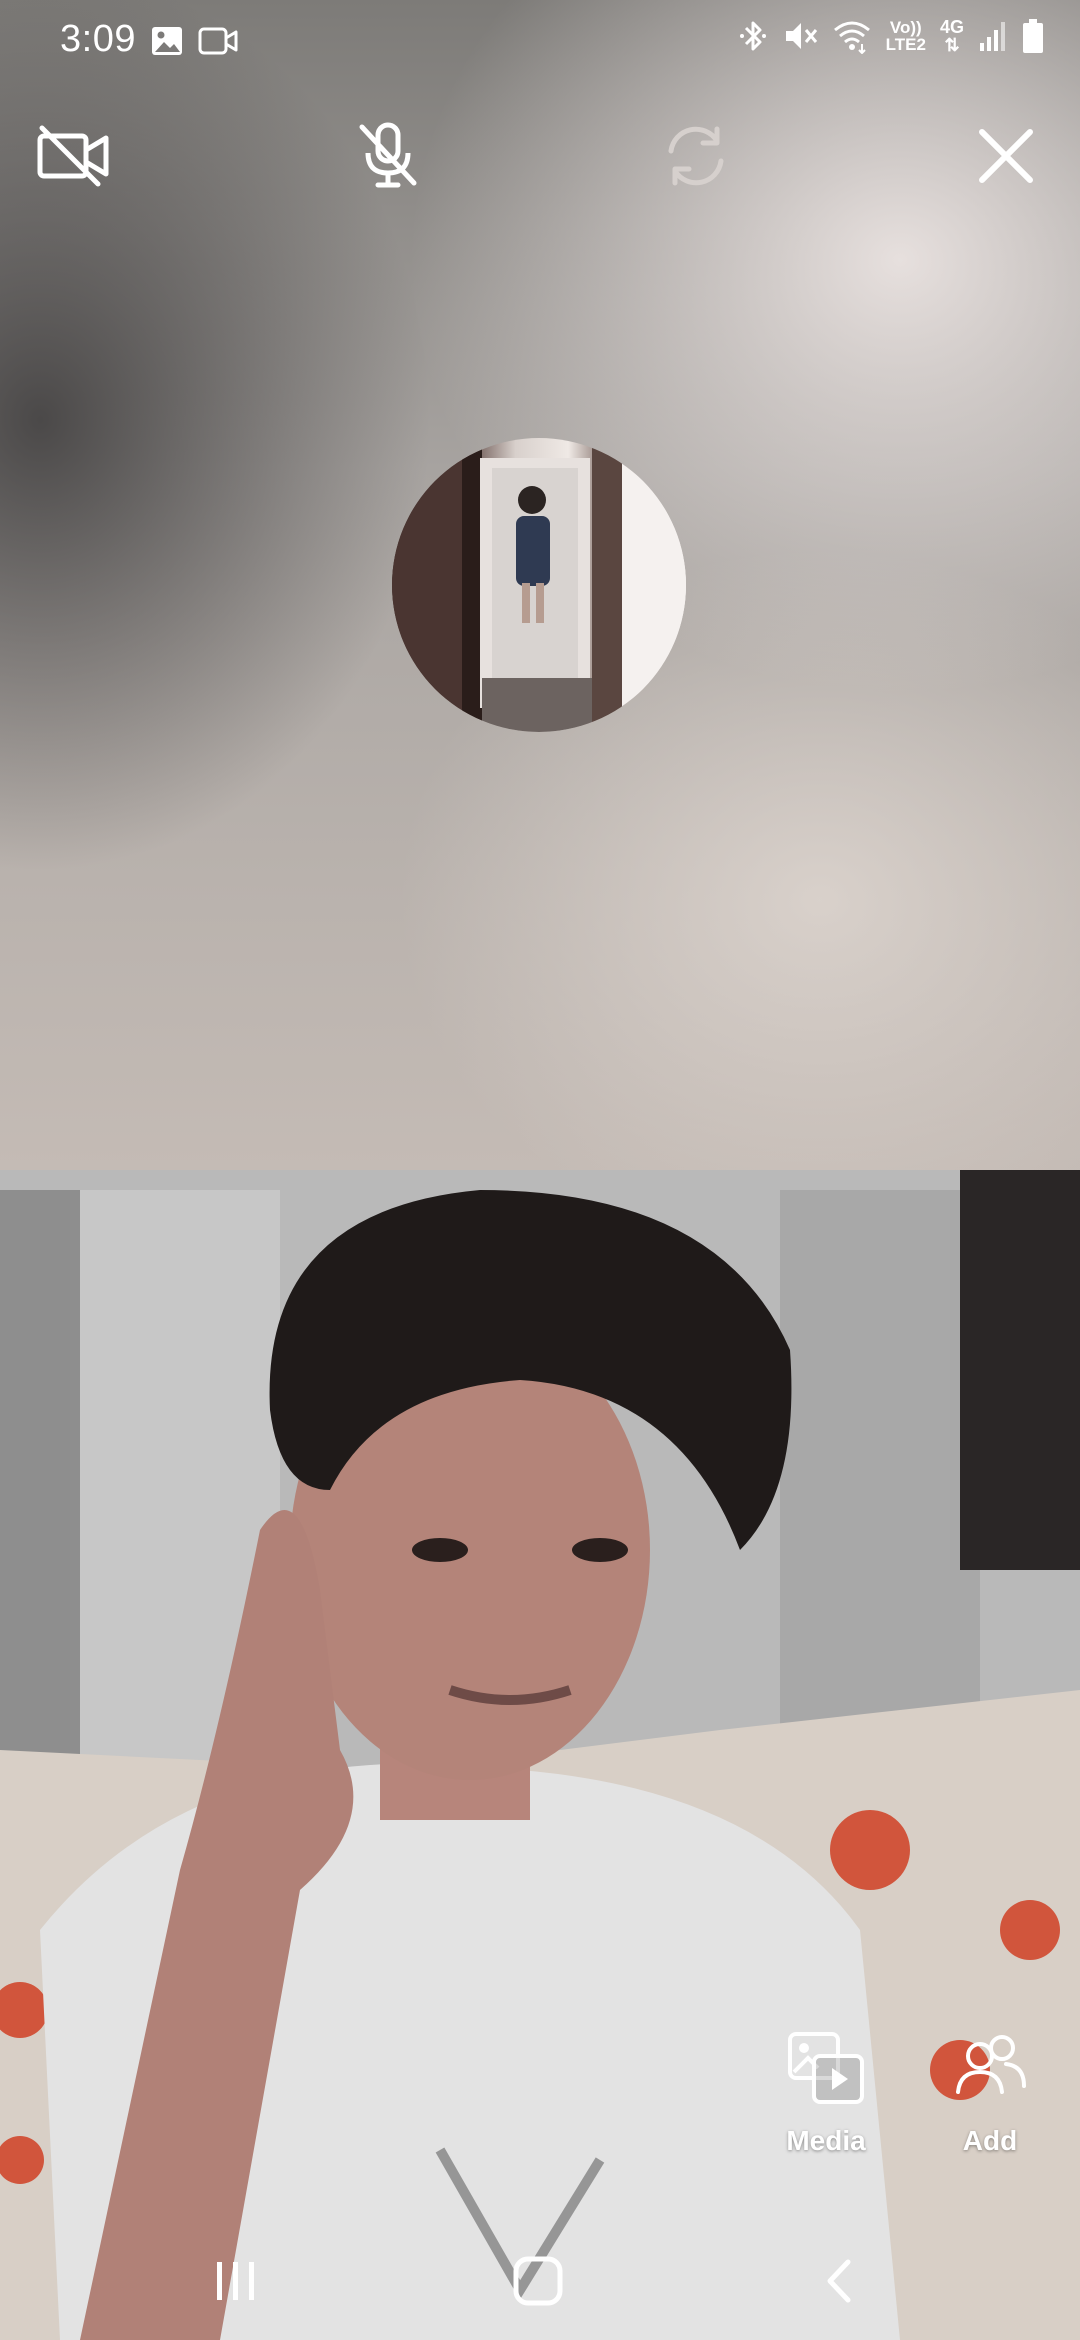 The width and height of the screenshot is (1080, 2340). I want to click on network-4g-indicator: 4G ⇅, so click(952, 36).